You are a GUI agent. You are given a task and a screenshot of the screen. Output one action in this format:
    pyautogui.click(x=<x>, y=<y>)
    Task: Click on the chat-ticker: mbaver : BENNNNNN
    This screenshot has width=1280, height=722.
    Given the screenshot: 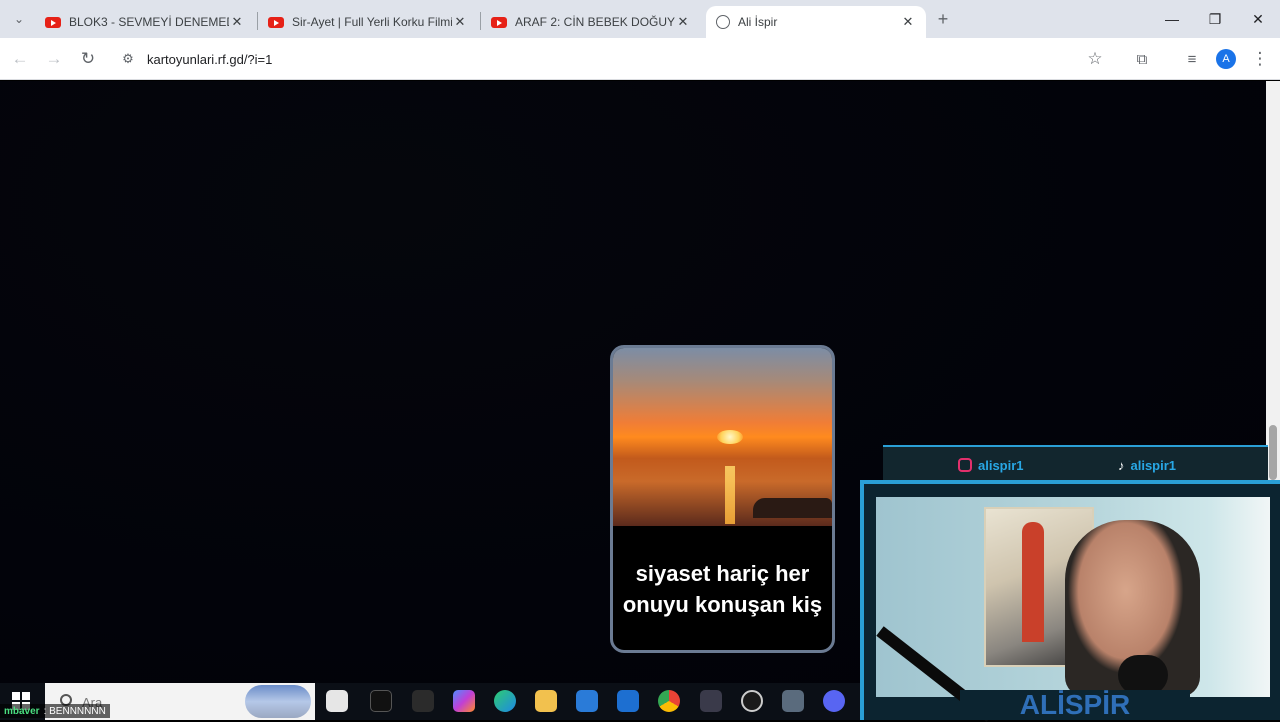 What is the action you would take?
    pyautogui.click(x=55, y=711)
    